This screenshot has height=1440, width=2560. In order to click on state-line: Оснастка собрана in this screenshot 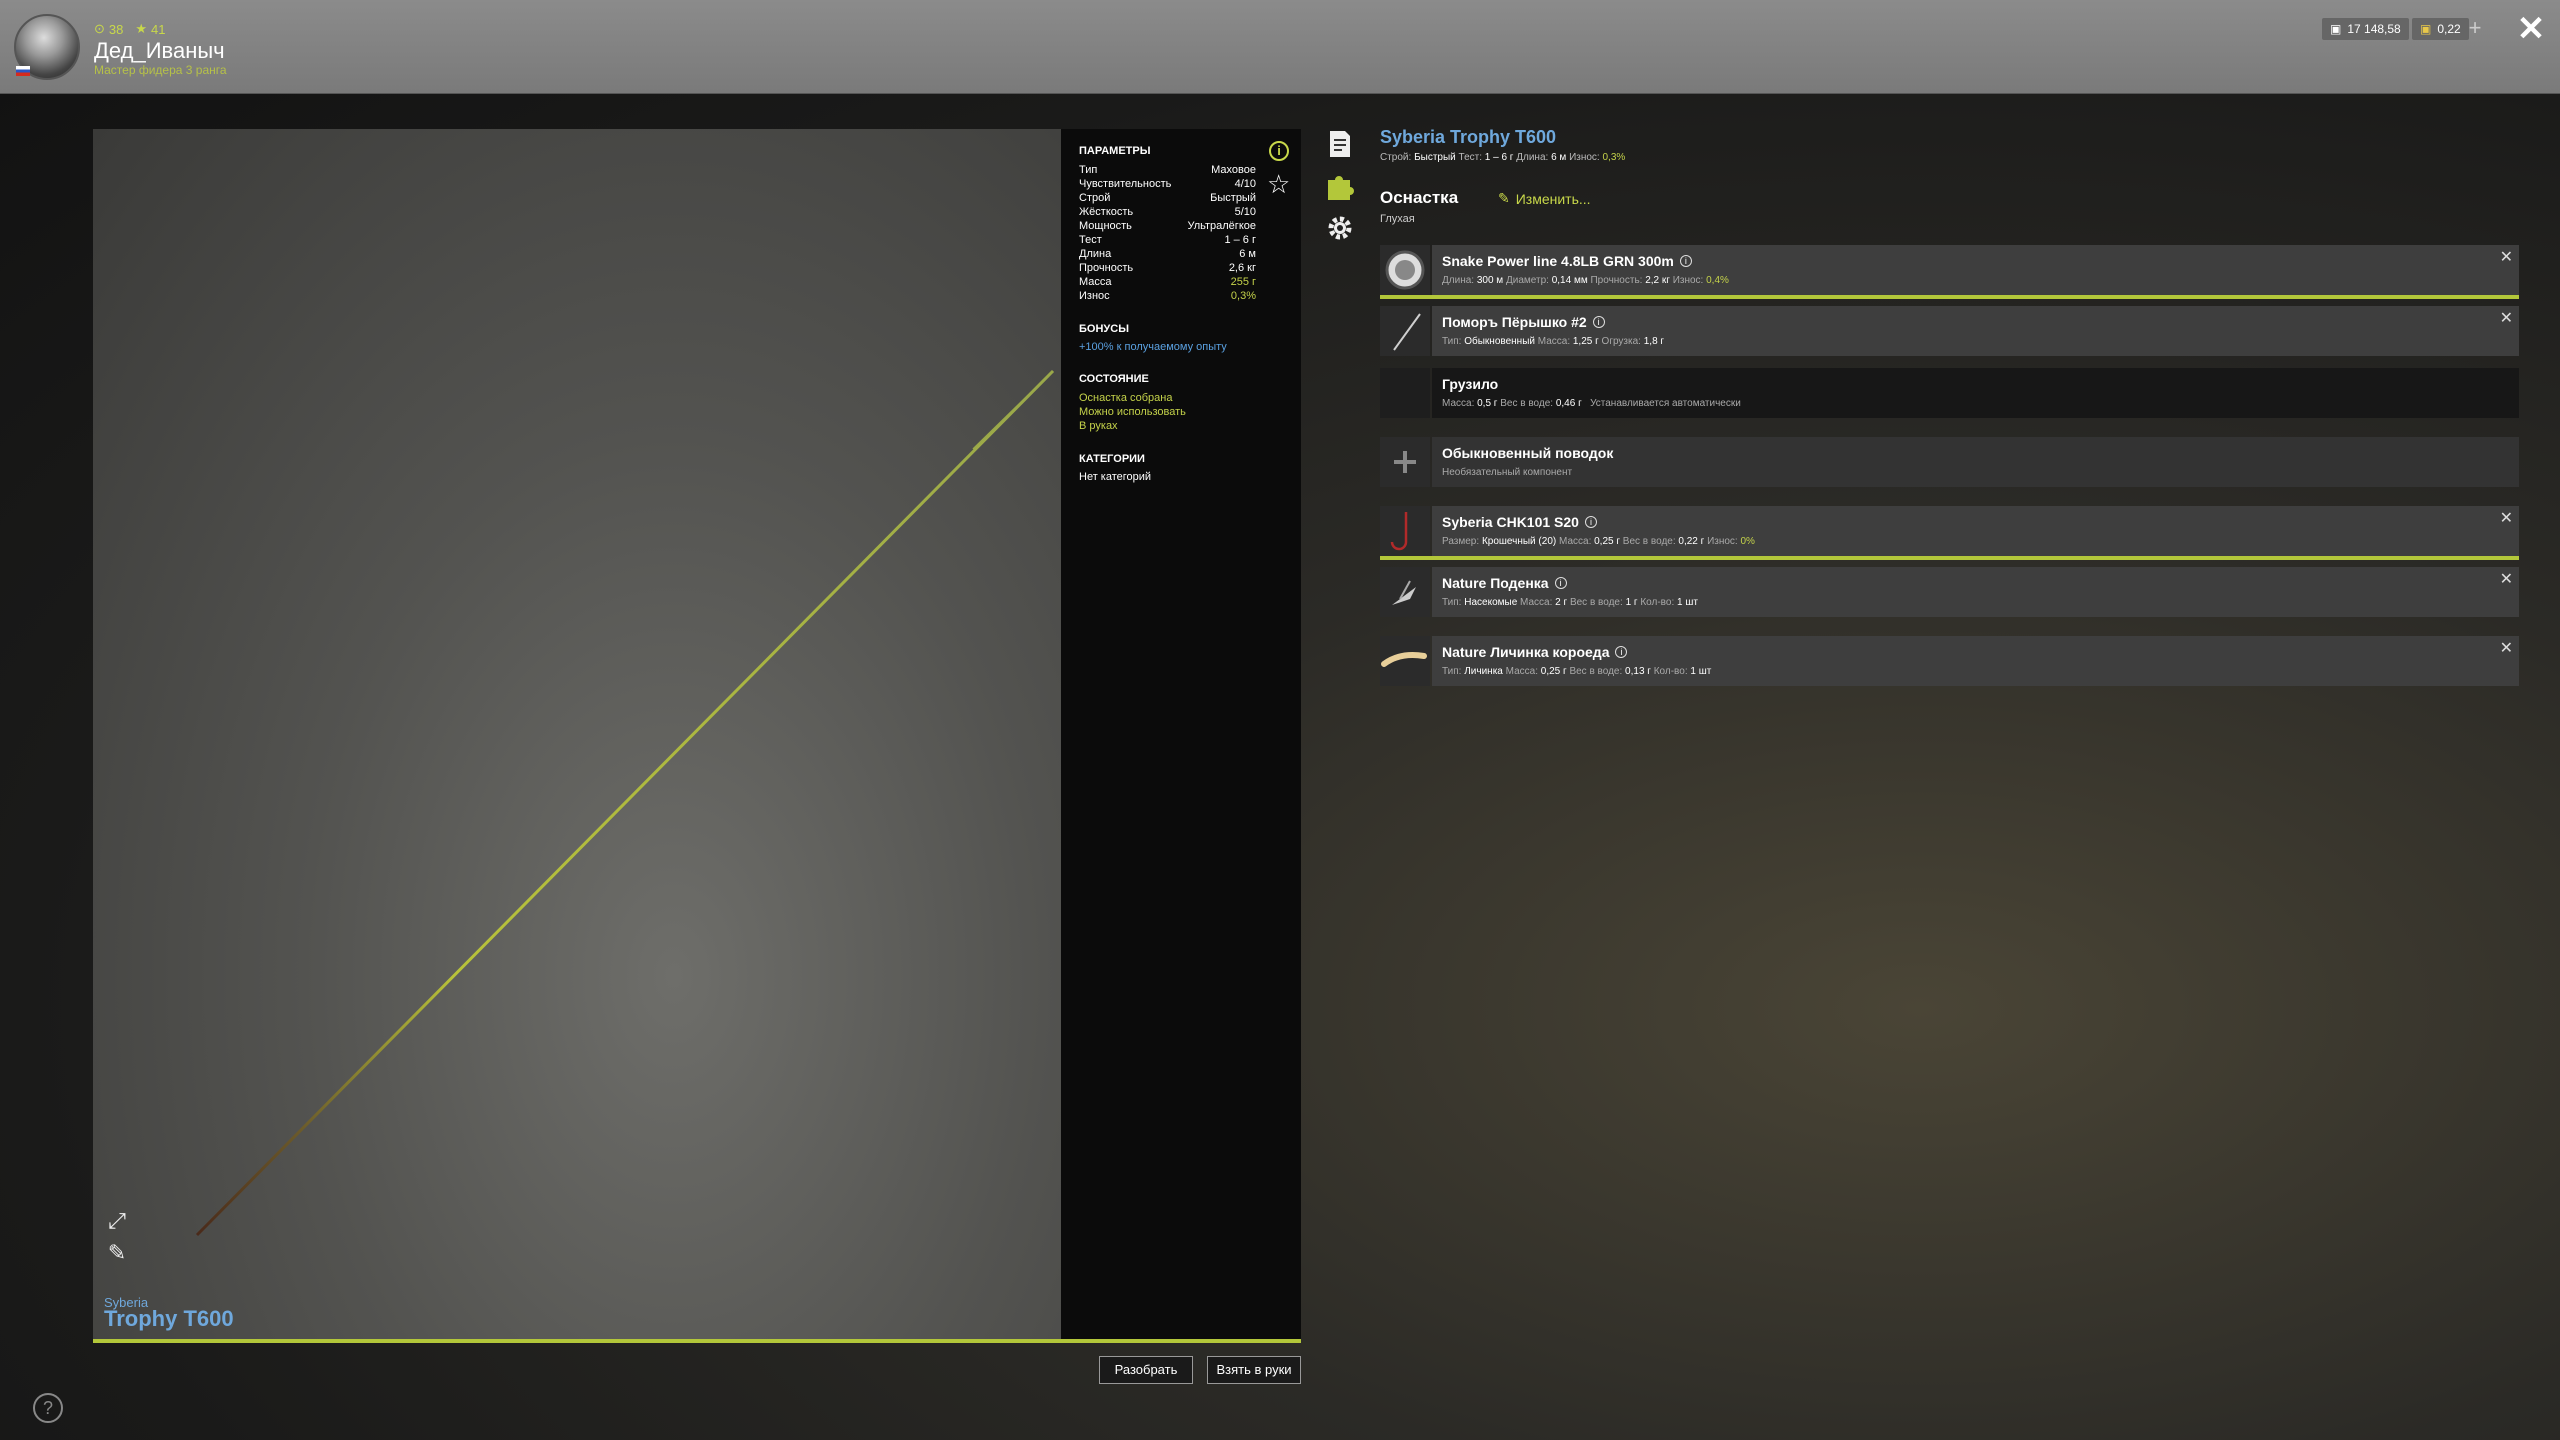, I will do `click(1126, 398)`.